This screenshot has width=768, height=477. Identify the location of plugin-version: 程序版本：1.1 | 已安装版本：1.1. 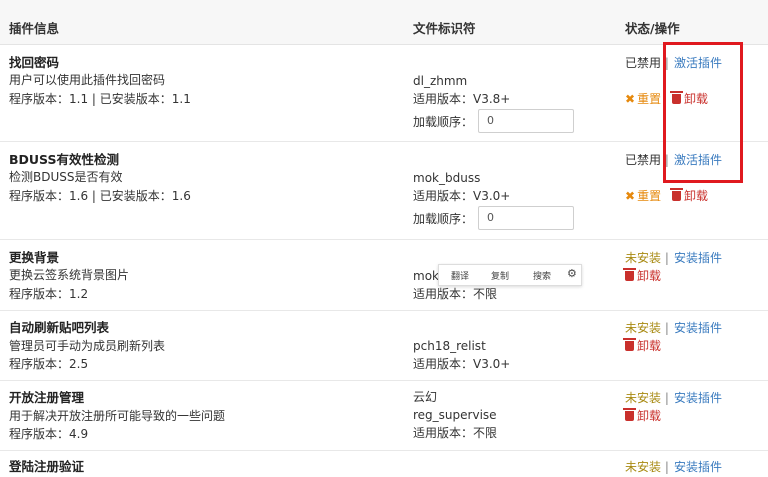
(100, 99).